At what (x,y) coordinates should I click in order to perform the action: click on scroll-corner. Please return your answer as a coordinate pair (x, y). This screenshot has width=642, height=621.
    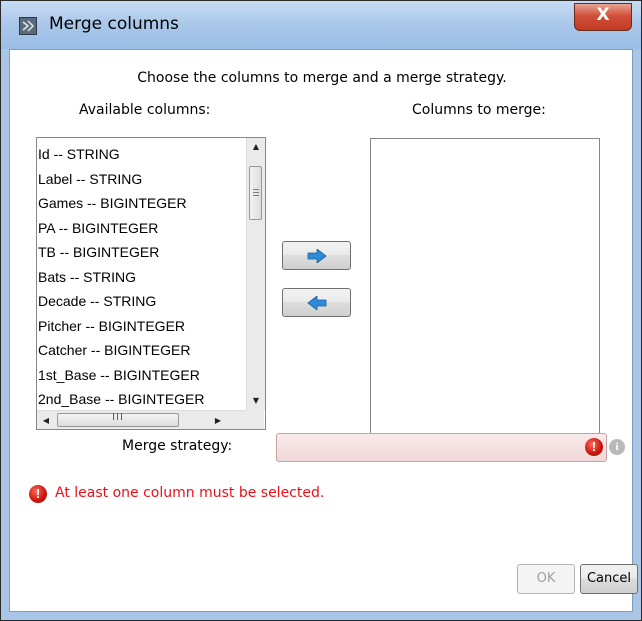
    Looking at the image, I should click on (255, 419).